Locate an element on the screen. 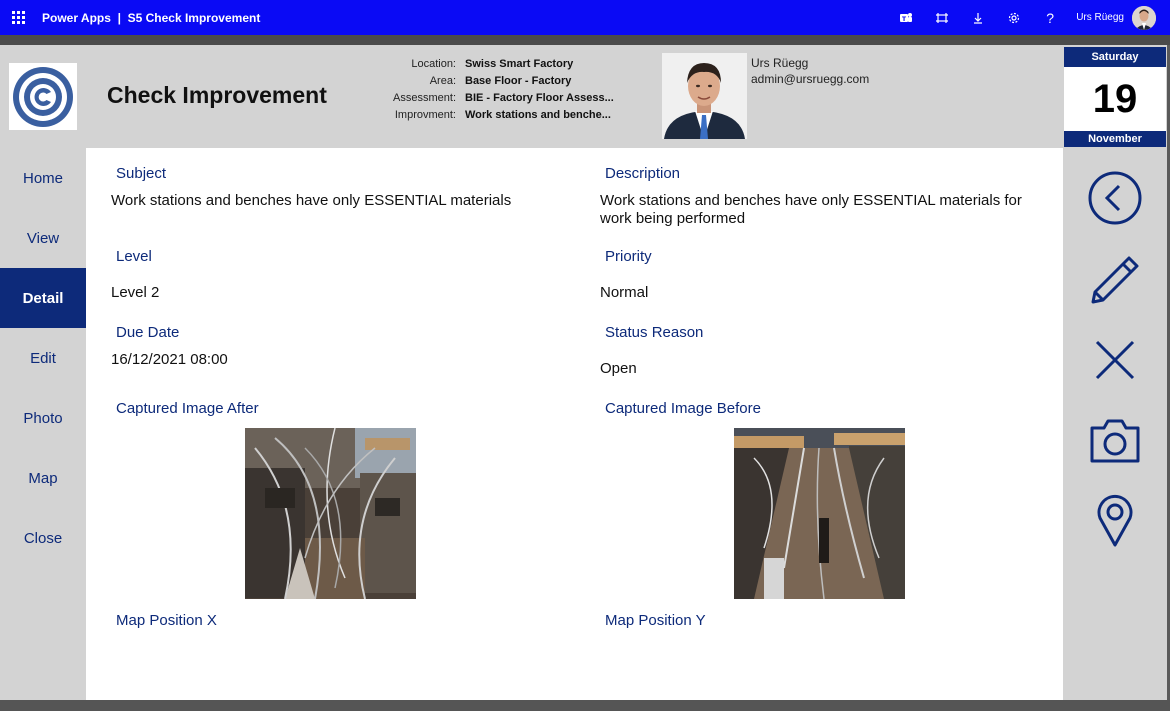  description-label: Description is located at coordinates (643, 173).